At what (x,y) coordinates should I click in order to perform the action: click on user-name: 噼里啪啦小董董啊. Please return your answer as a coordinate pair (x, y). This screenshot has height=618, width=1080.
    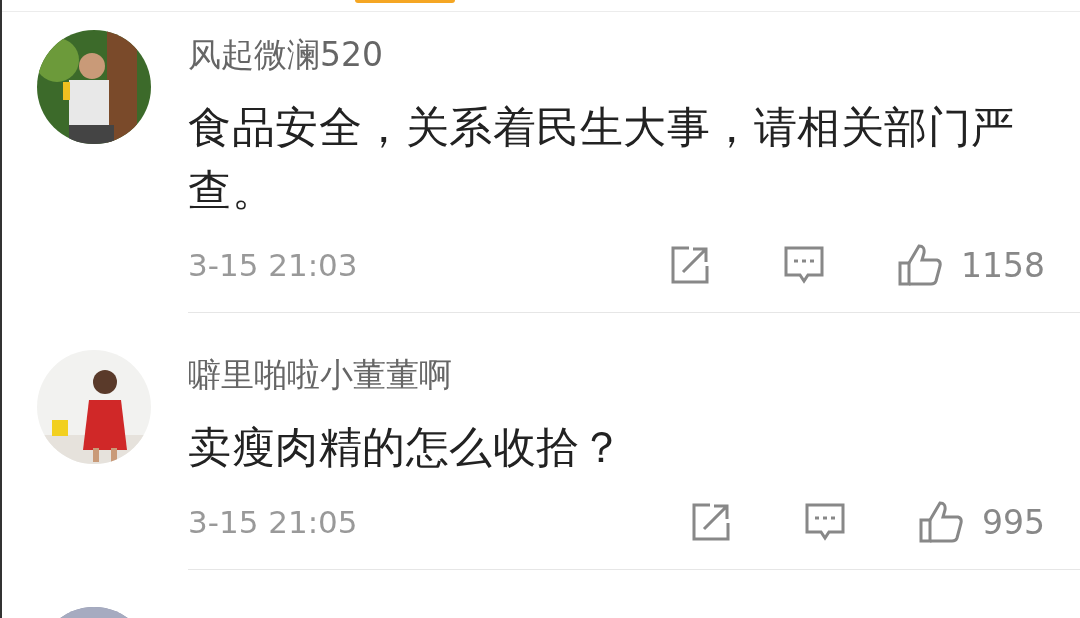
    Looking at the image, I should click on (616, 375).